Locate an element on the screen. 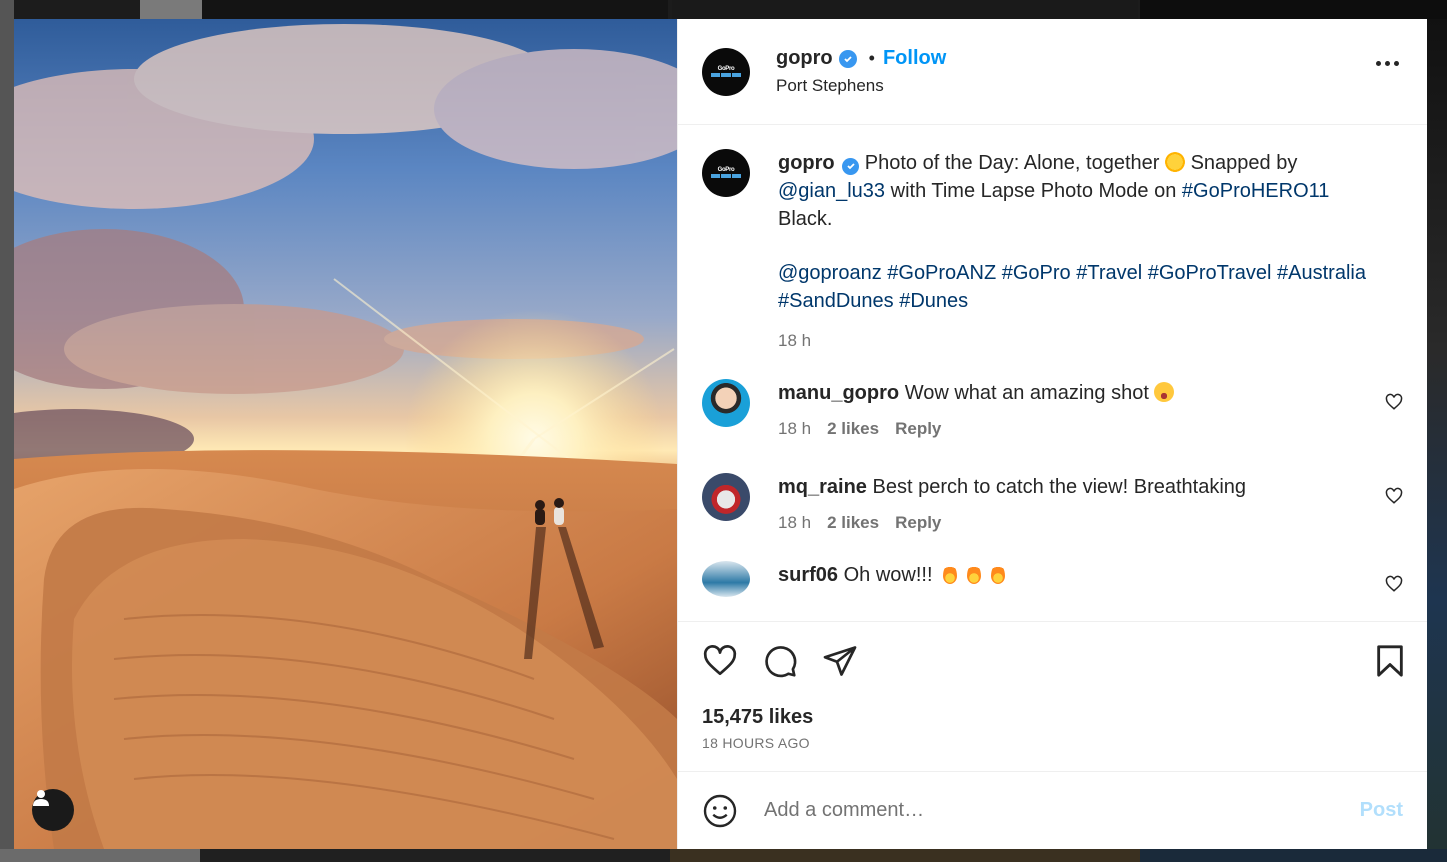  likes-count: 15,475 likes is located at coordinates (1052, 717).